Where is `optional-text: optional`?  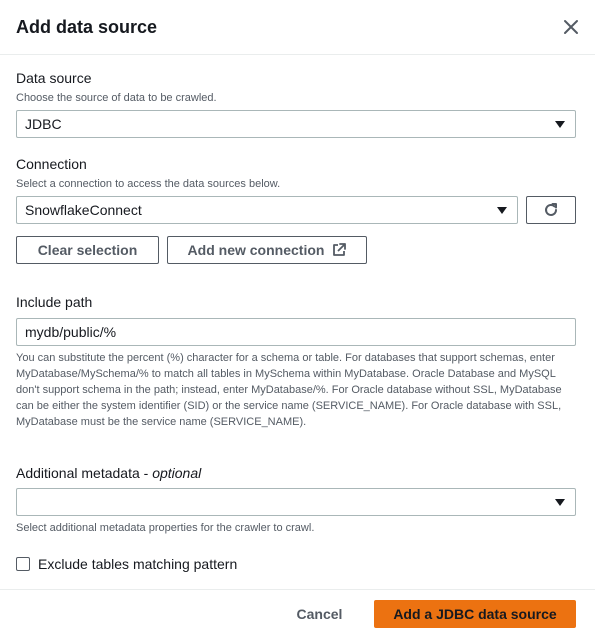 optional-text: optional is located at coordinates (177, 473).